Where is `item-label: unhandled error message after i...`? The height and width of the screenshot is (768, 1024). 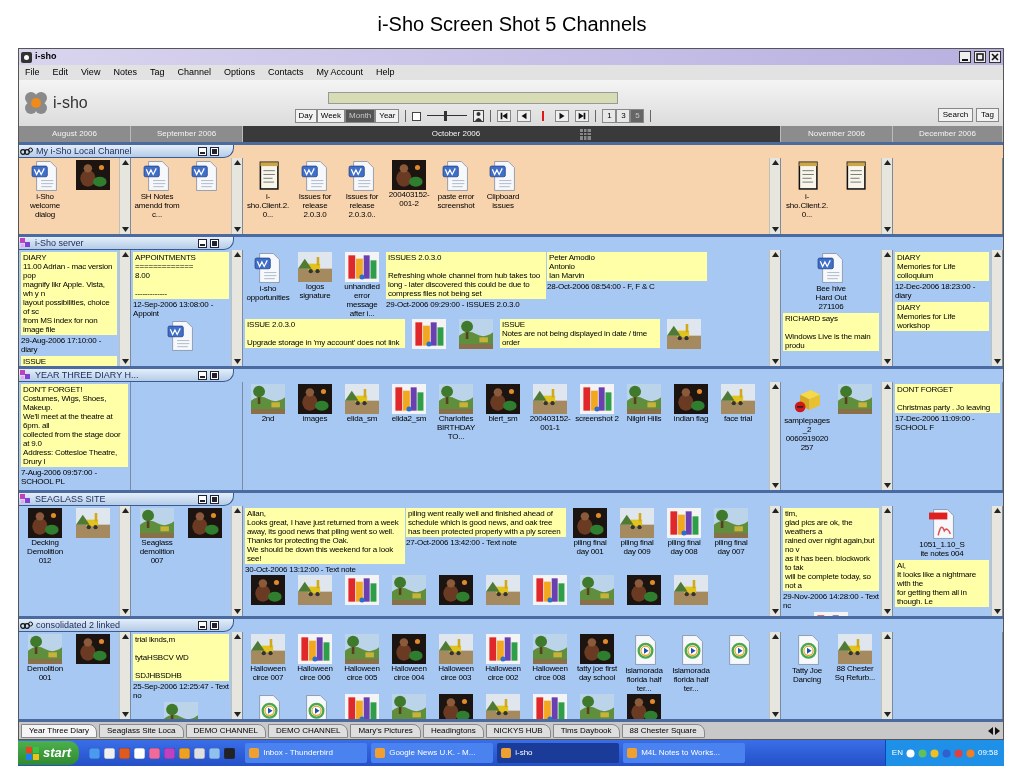 item-label: unhandled error message after i... is located at coordinates (362, 300).